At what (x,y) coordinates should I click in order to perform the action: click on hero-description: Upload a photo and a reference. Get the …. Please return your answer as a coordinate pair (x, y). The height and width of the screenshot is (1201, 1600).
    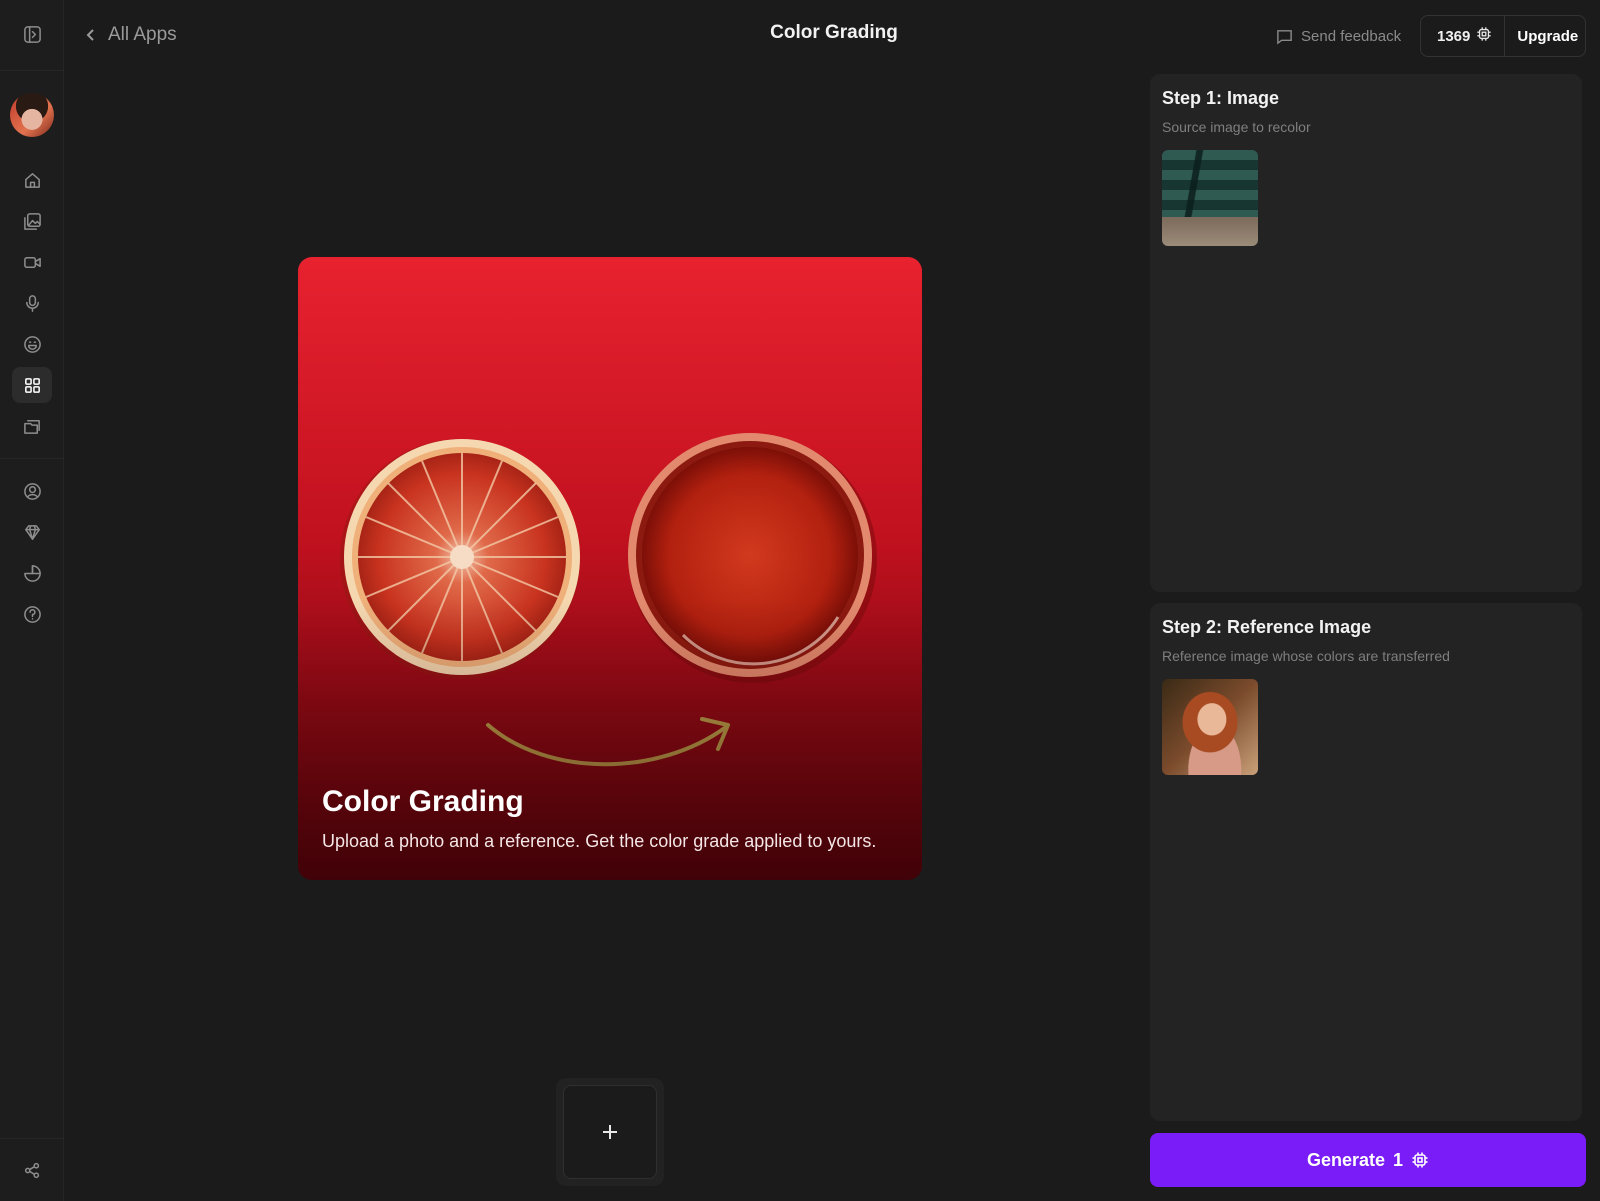
    Looking at the image, I should click on (599, 841).